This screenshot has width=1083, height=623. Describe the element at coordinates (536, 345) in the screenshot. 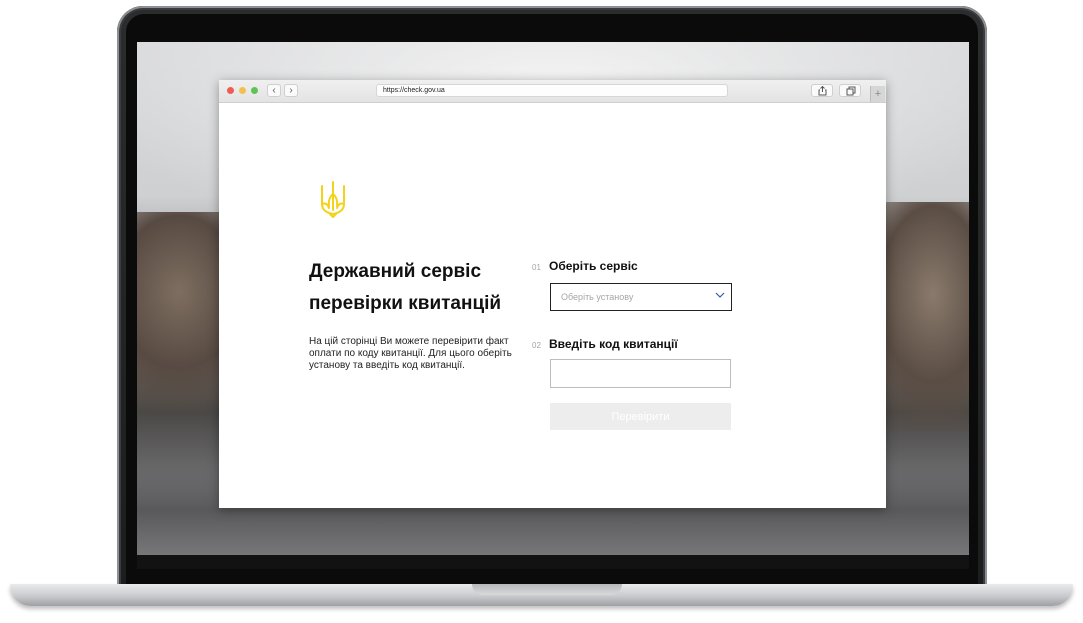

I see `step2-number: 02` at that location.